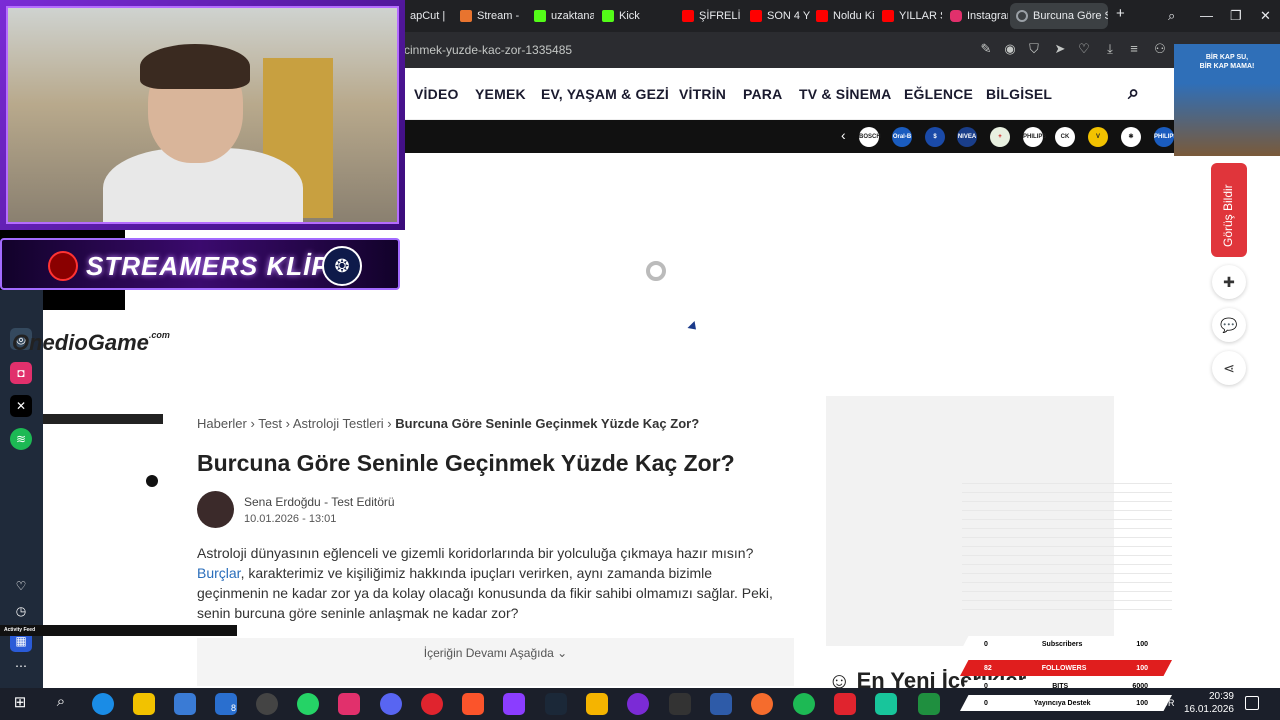  What do you see at coordinates (1206, 15) in the screenshot?
I see `minimize-button: —` at bounding box center [1206, 15].